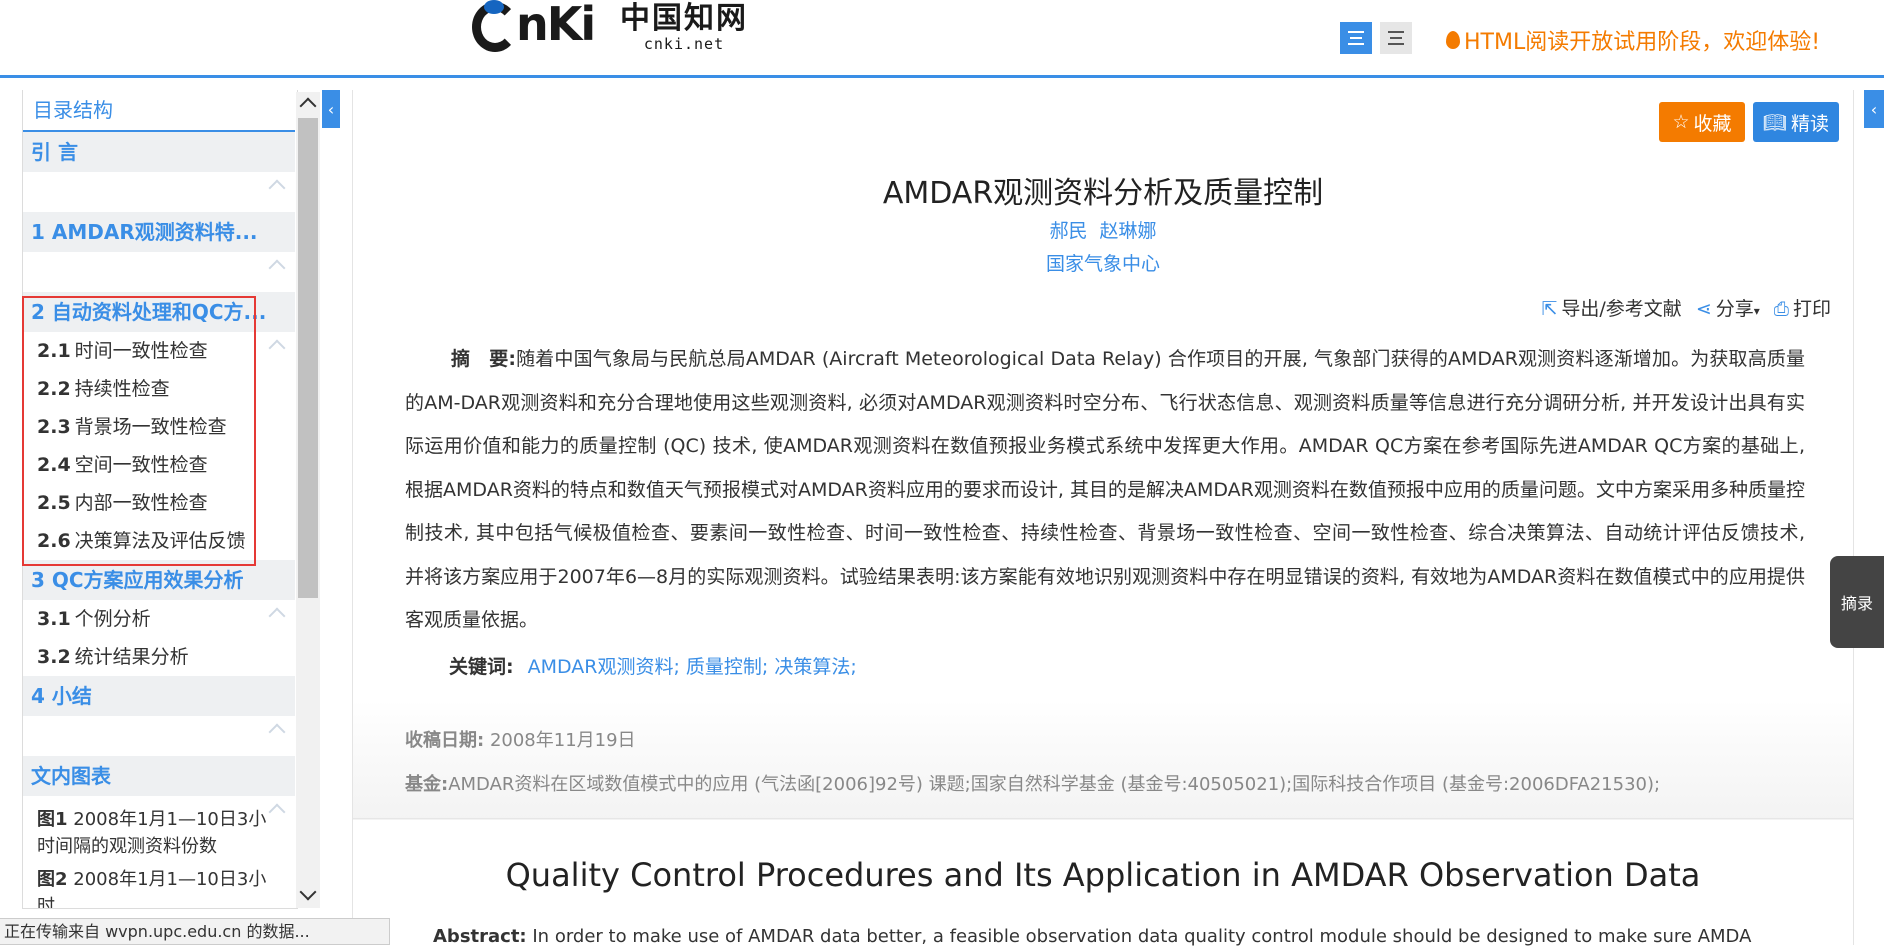 Image resolution: width=1884 pixels, height=947 pixels. I want to click on print-label: 打印, so click(1811, 309).